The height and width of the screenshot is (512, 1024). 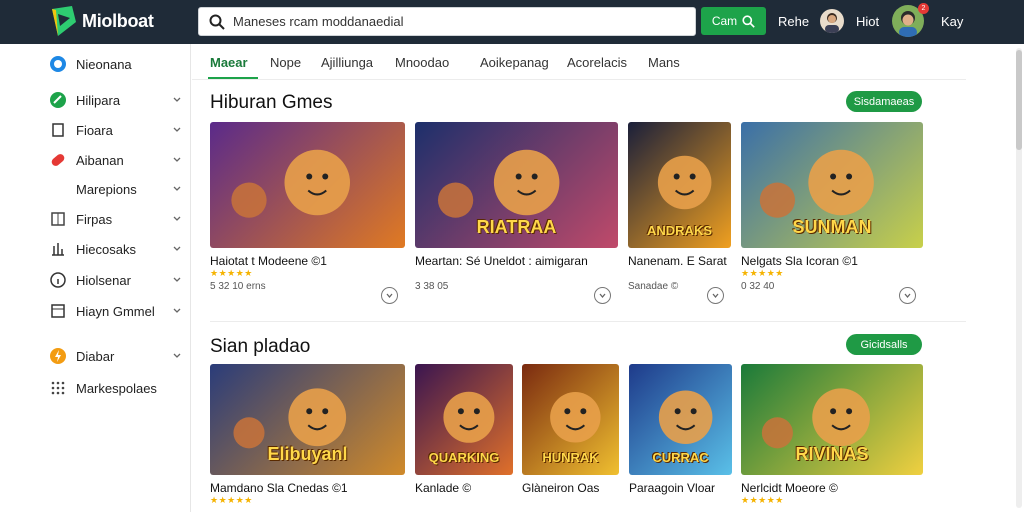 What do you see at coordinates (58, 311) in the screenshot?
I see `window-icon` at bounding box center [58, 311].